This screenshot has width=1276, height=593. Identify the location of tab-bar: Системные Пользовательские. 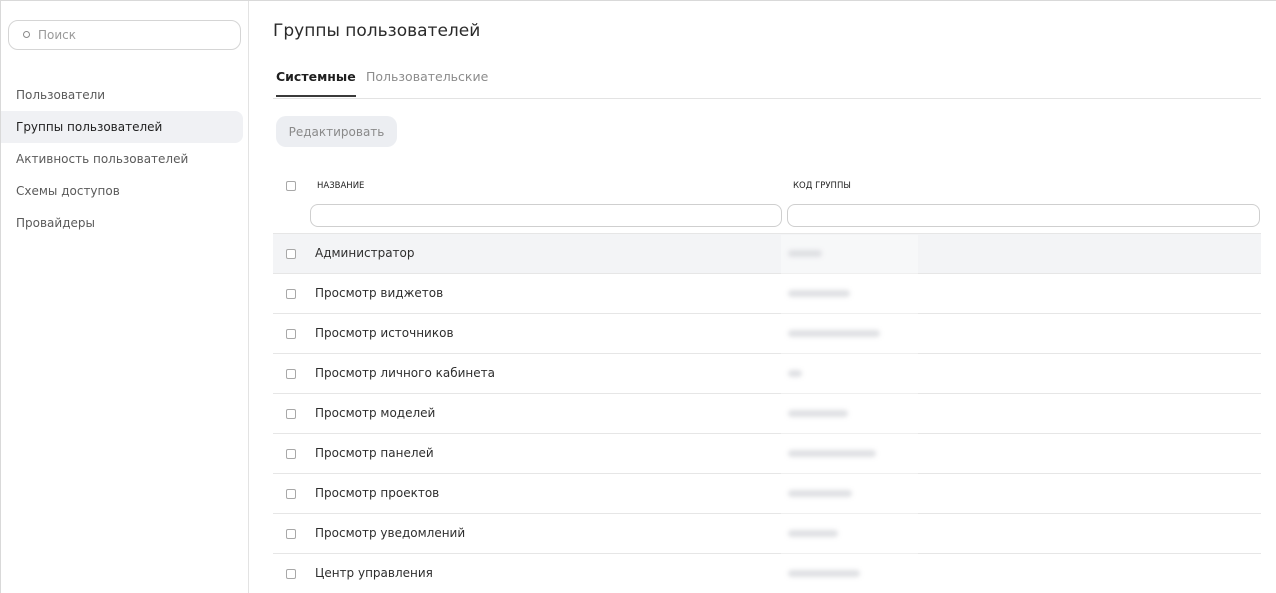
(767, 81).